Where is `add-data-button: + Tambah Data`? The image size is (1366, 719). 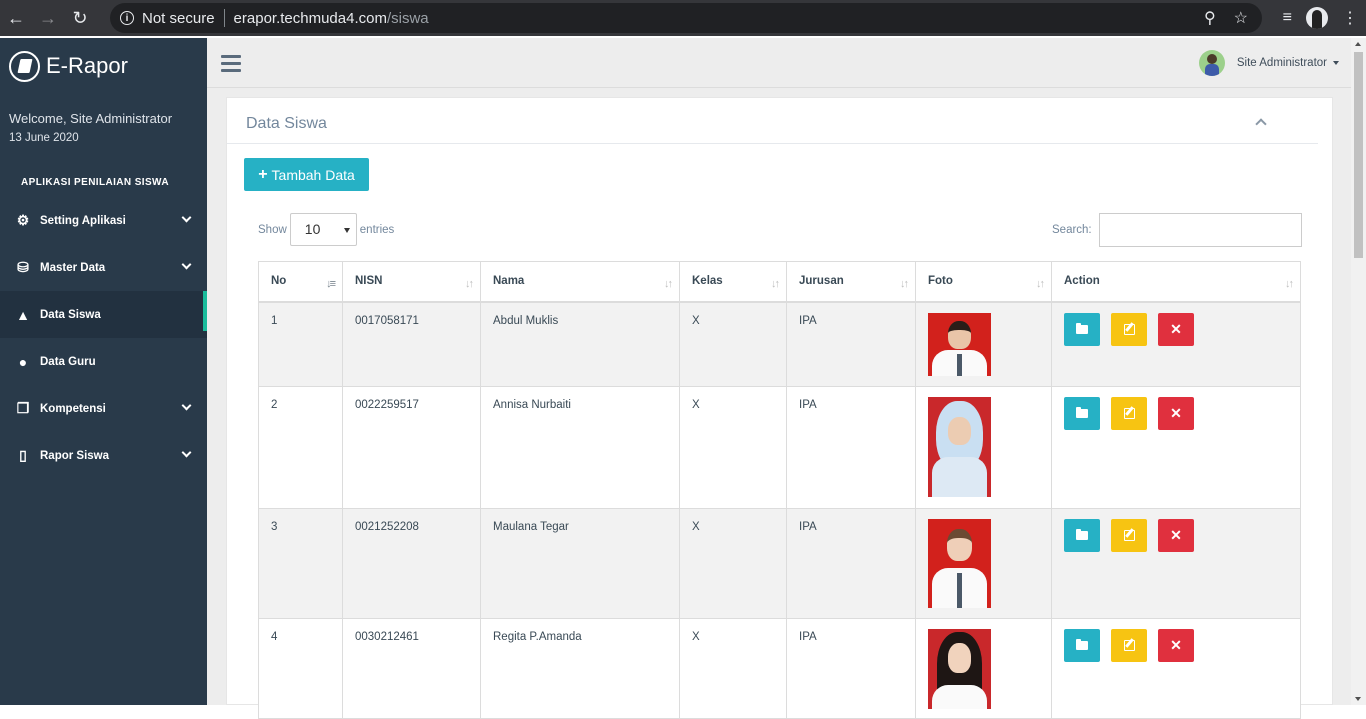 add-data-button: + Tambah Data is located at coordinates (306, 174).